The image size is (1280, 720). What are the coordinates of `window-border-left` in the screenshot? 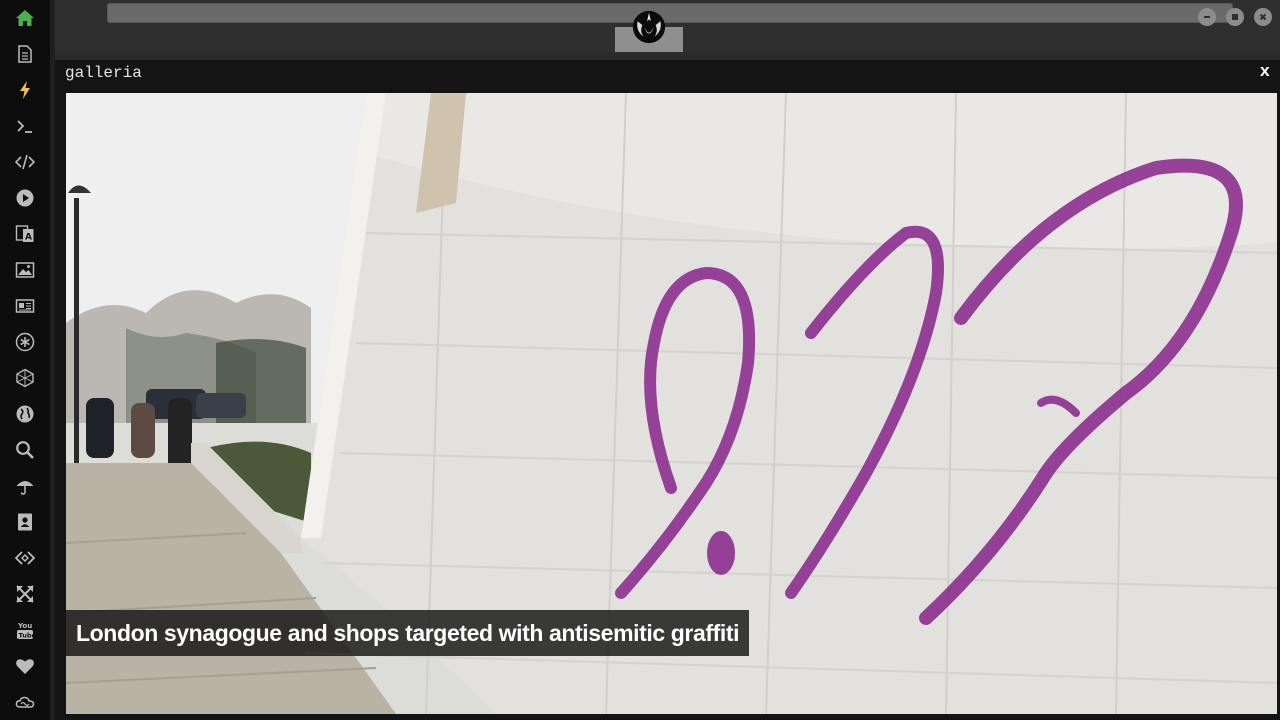 It's located at (60, 406).